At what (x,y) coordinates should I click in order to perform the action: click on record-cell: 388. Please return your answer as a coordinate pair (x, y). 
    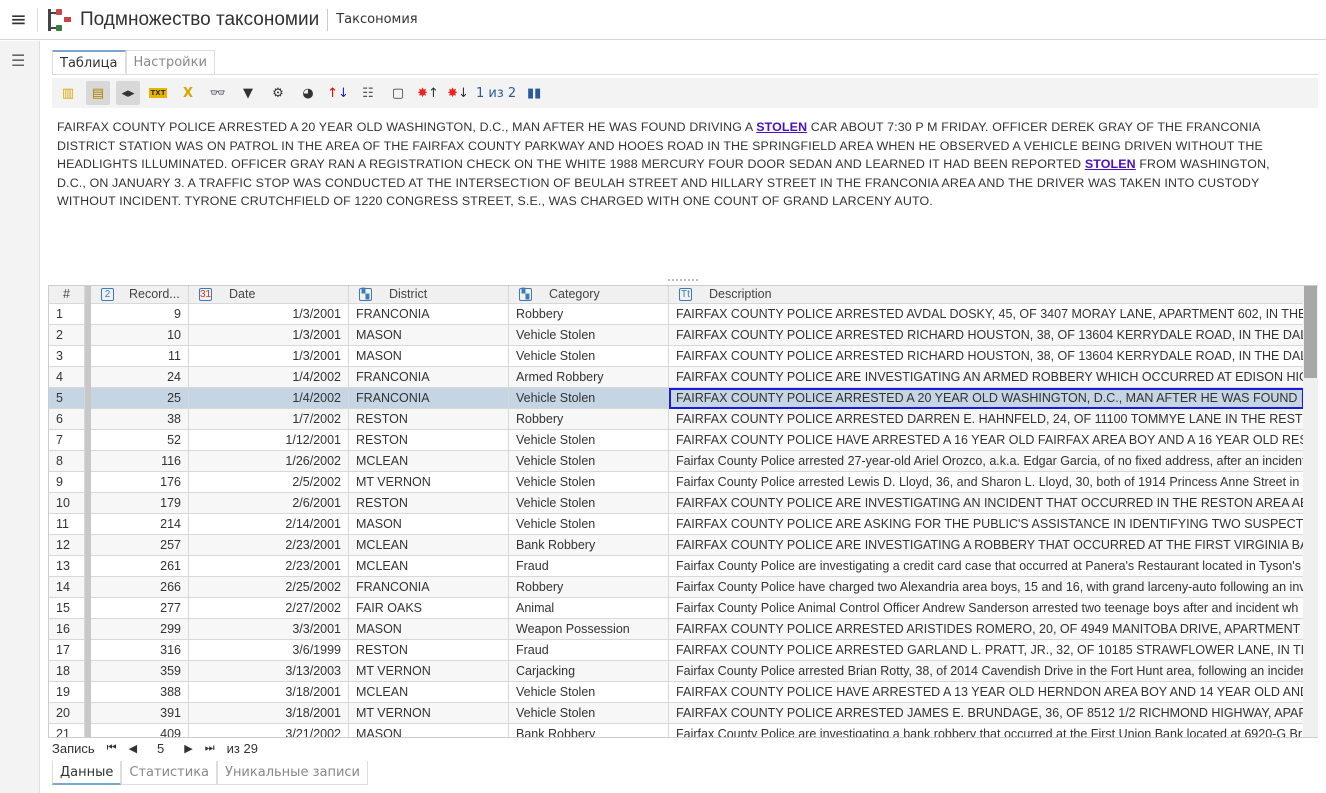
    Looking at the image, I should click on (140, 692).